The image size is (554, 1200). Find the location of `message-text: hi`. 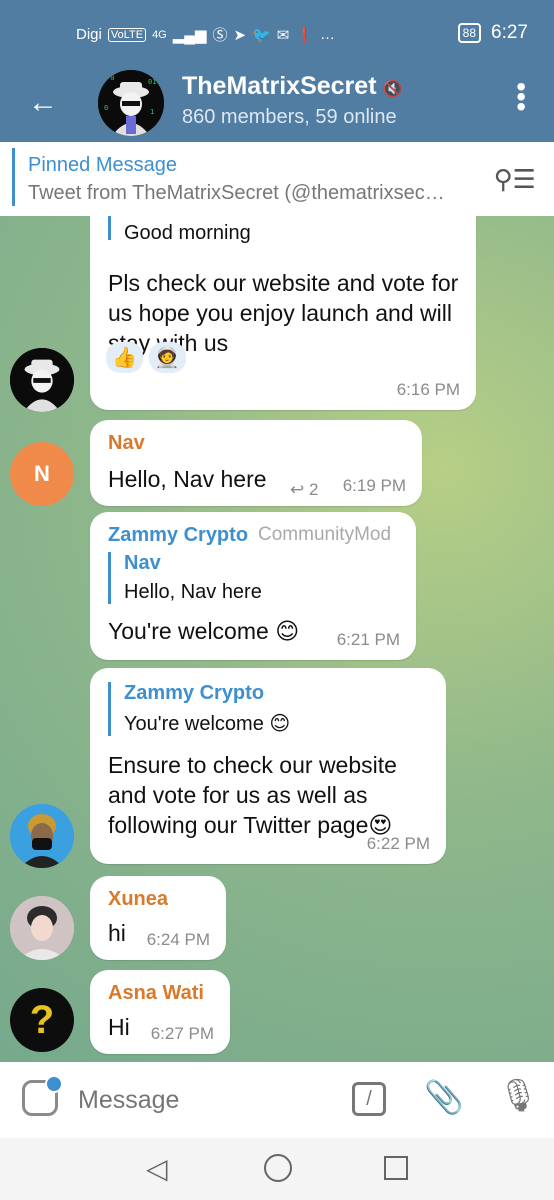

message-text: hi is located at coordinates (117, 933).